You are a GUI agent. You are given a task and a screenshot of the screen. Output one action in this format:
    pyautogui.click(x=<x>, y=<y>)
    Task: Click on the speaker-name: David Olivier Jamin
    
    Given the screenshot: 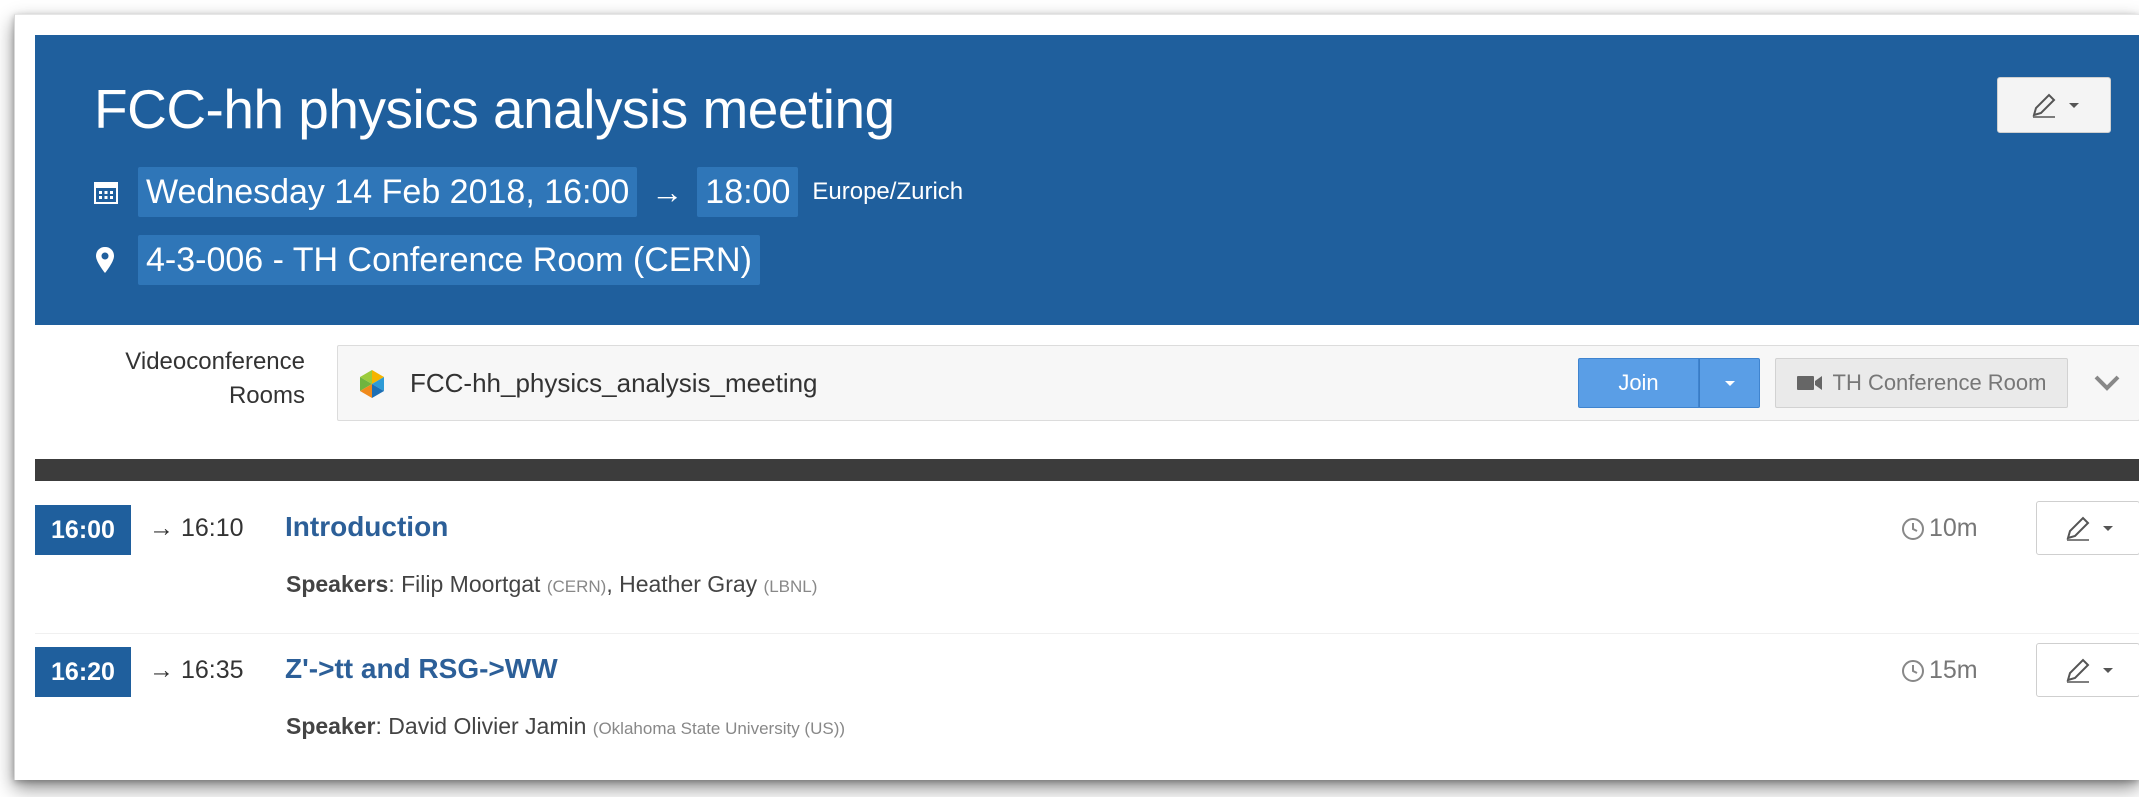 What is the action you would take?
    pyautogui.click(x=487, y=726)
    